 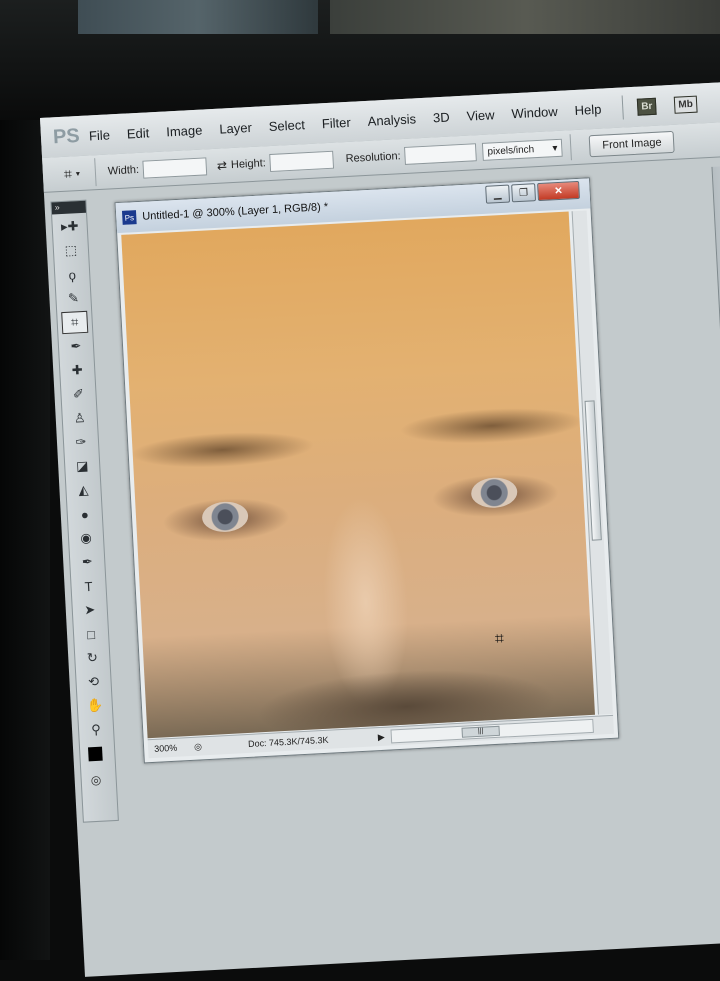 What do you see at coordinates (171, 748) in the screenshot?
I see `zoom-level-field: 300%` at bounding box center [171, 748].